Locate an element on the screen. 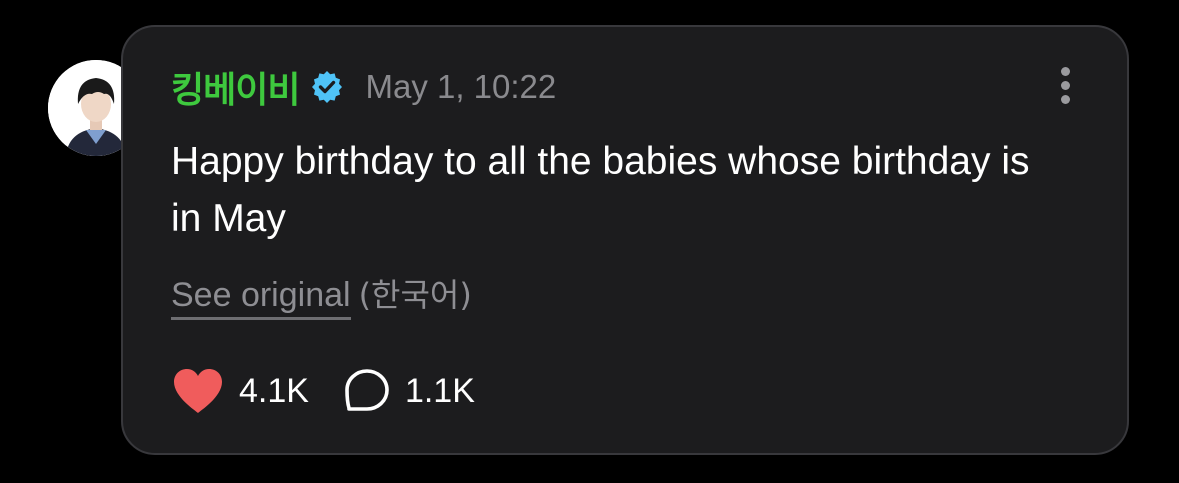  translation-notice: See original (한국어) is located at coordinates (321, 295).